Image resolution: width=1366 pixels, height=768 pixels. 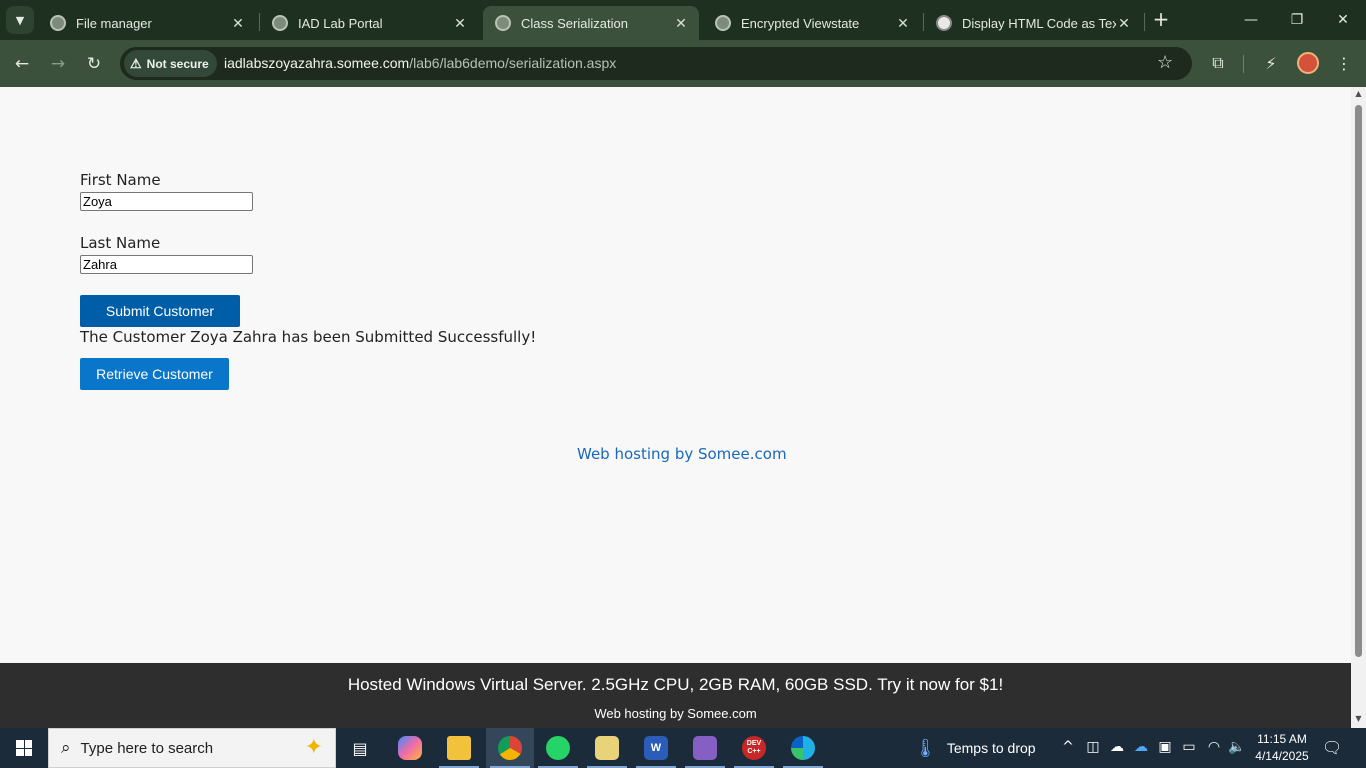 I want to click on reload-icon: ↻, so click(x=94, y=64).